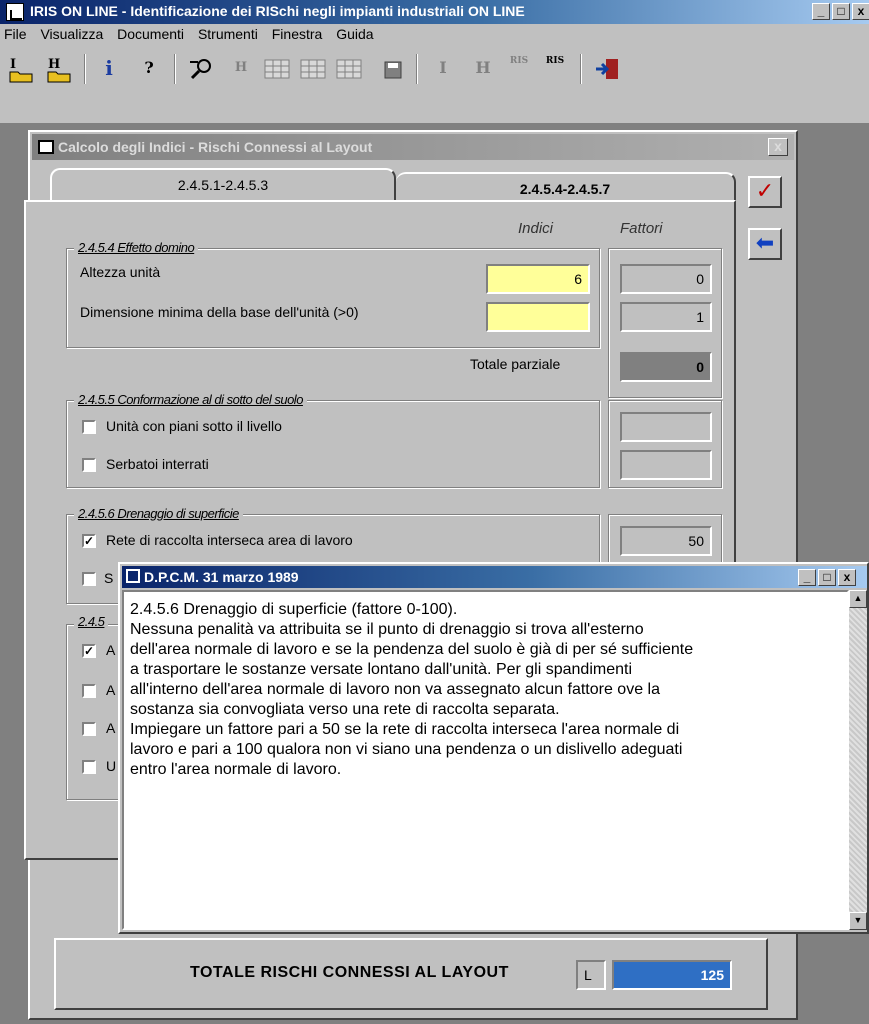  I want to click on popup-minimize-button: _, so click(807, 577).